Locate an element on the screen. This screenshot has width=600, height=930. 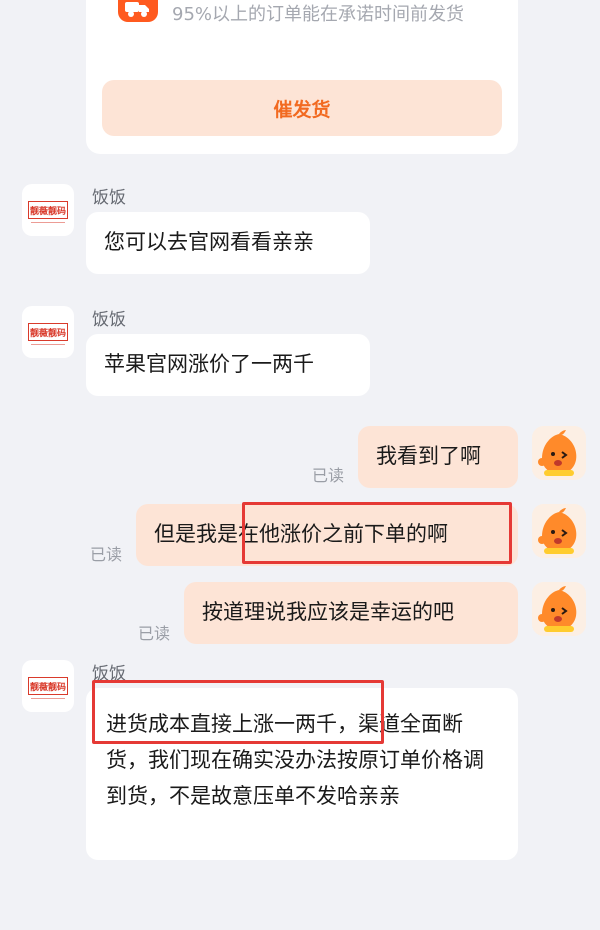
urge-shipping-button: 催发货 is located at coordinates (302, 108).